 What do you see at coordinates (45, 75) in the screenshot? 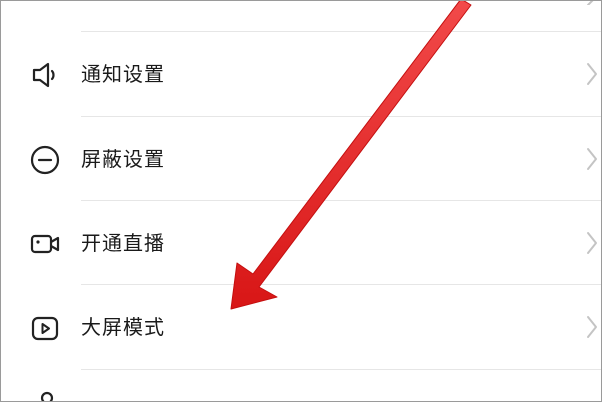
I see `speaker-icon` at bounding box center [45, 75].